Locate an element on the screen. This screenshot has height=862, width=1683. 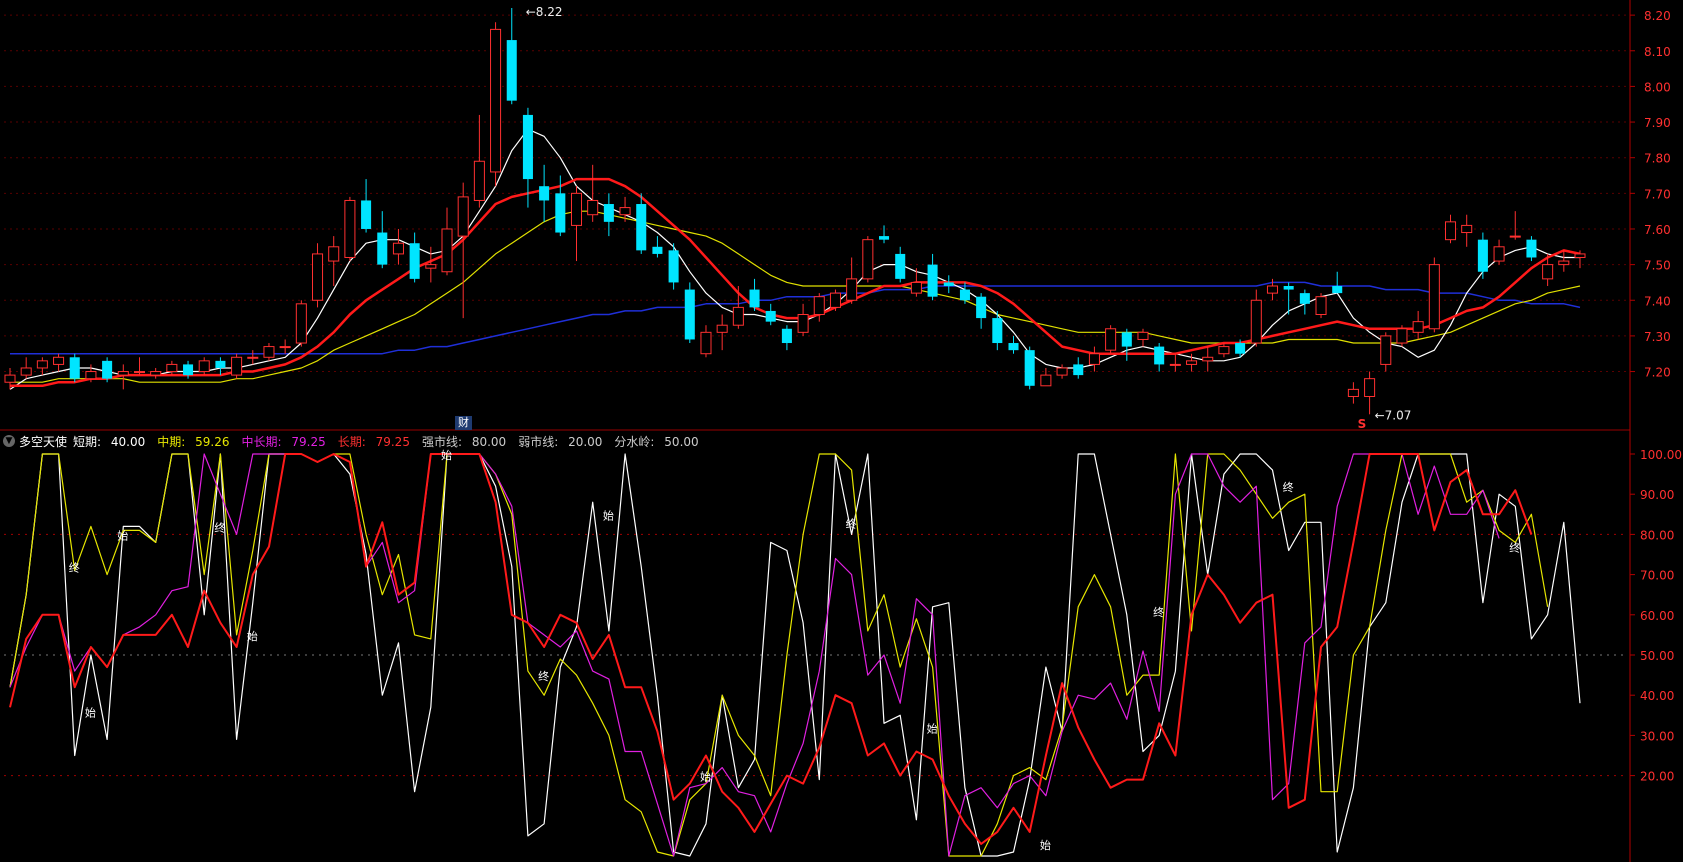
price-tick-label: 7.50 is located at coordinates (1657, 266).